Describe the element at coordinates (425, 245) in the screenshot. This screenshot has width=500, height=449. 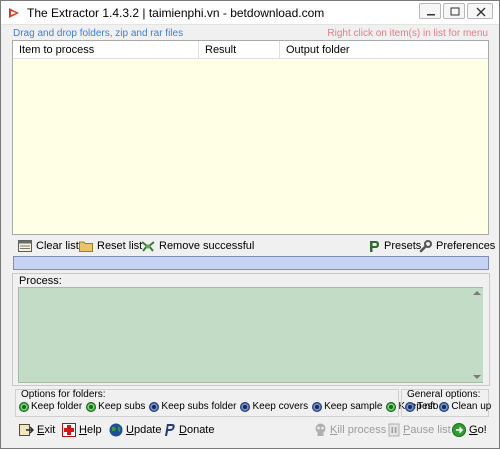
I see `wrench-icon` at that location.